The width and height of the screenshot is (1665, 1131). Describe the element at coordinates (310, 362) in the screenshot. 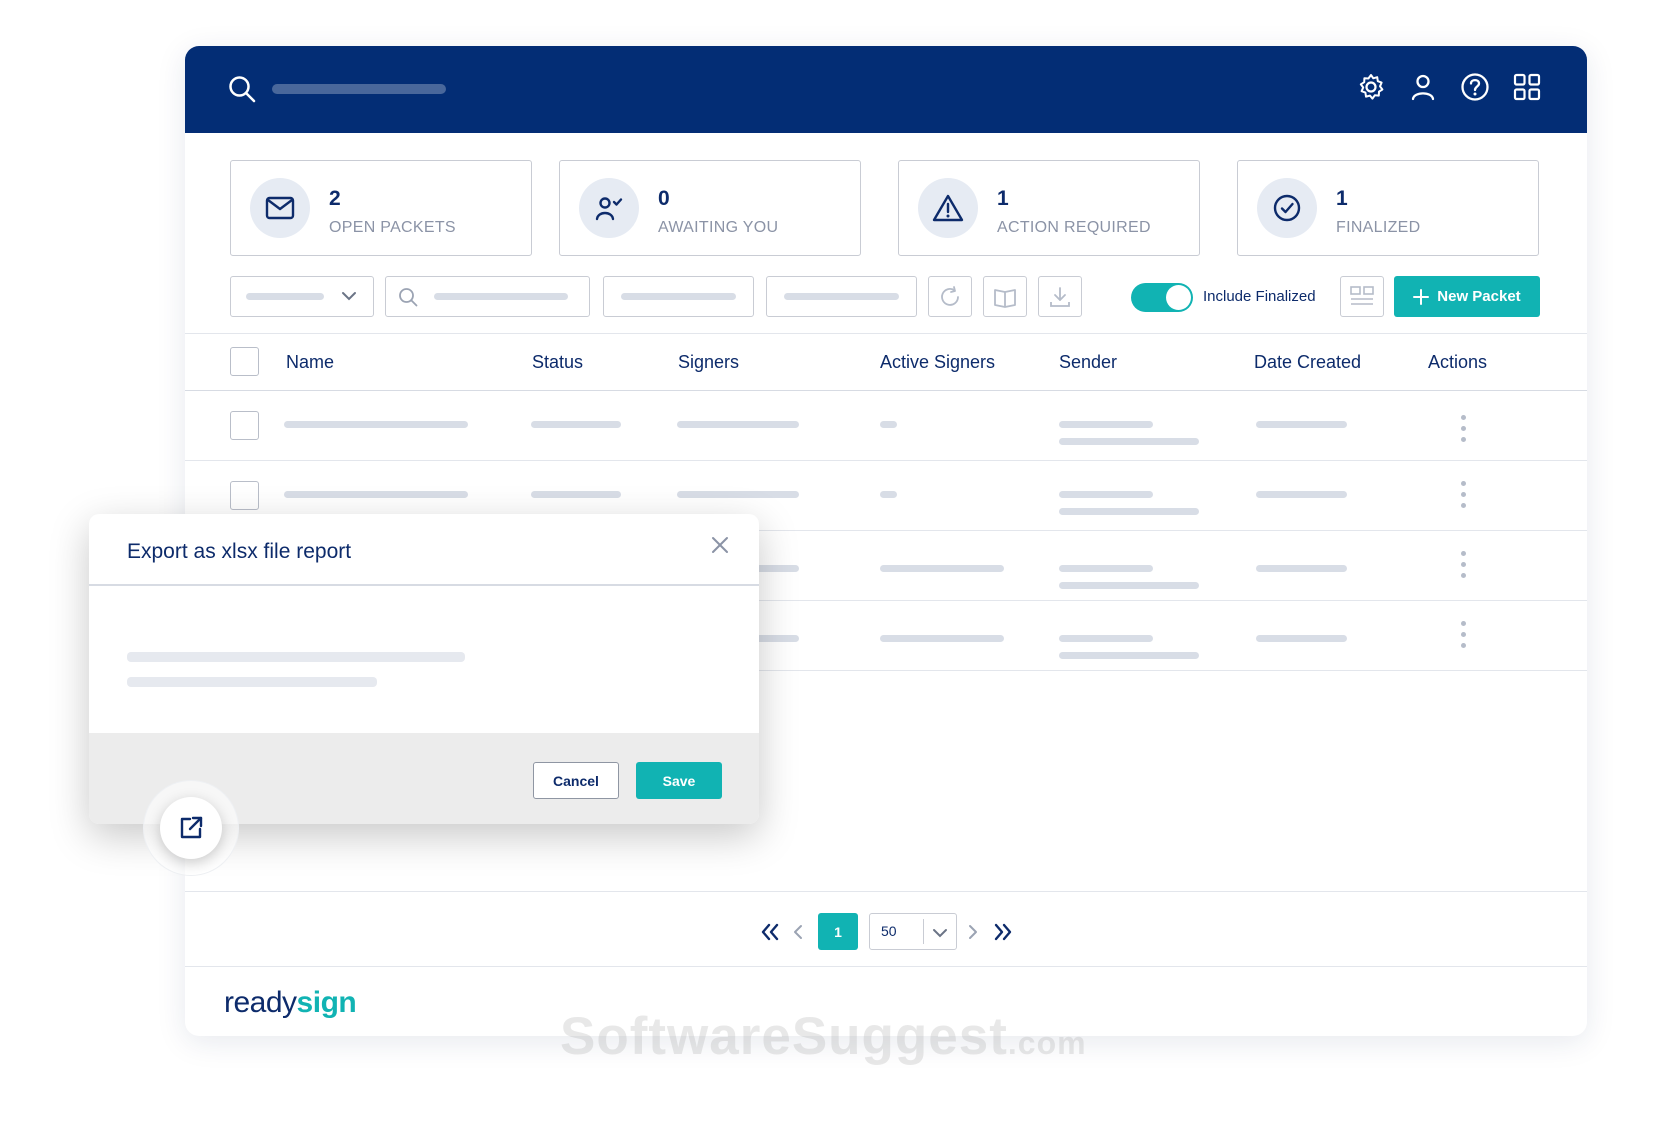

I see `column-header-name: Name` at that location.